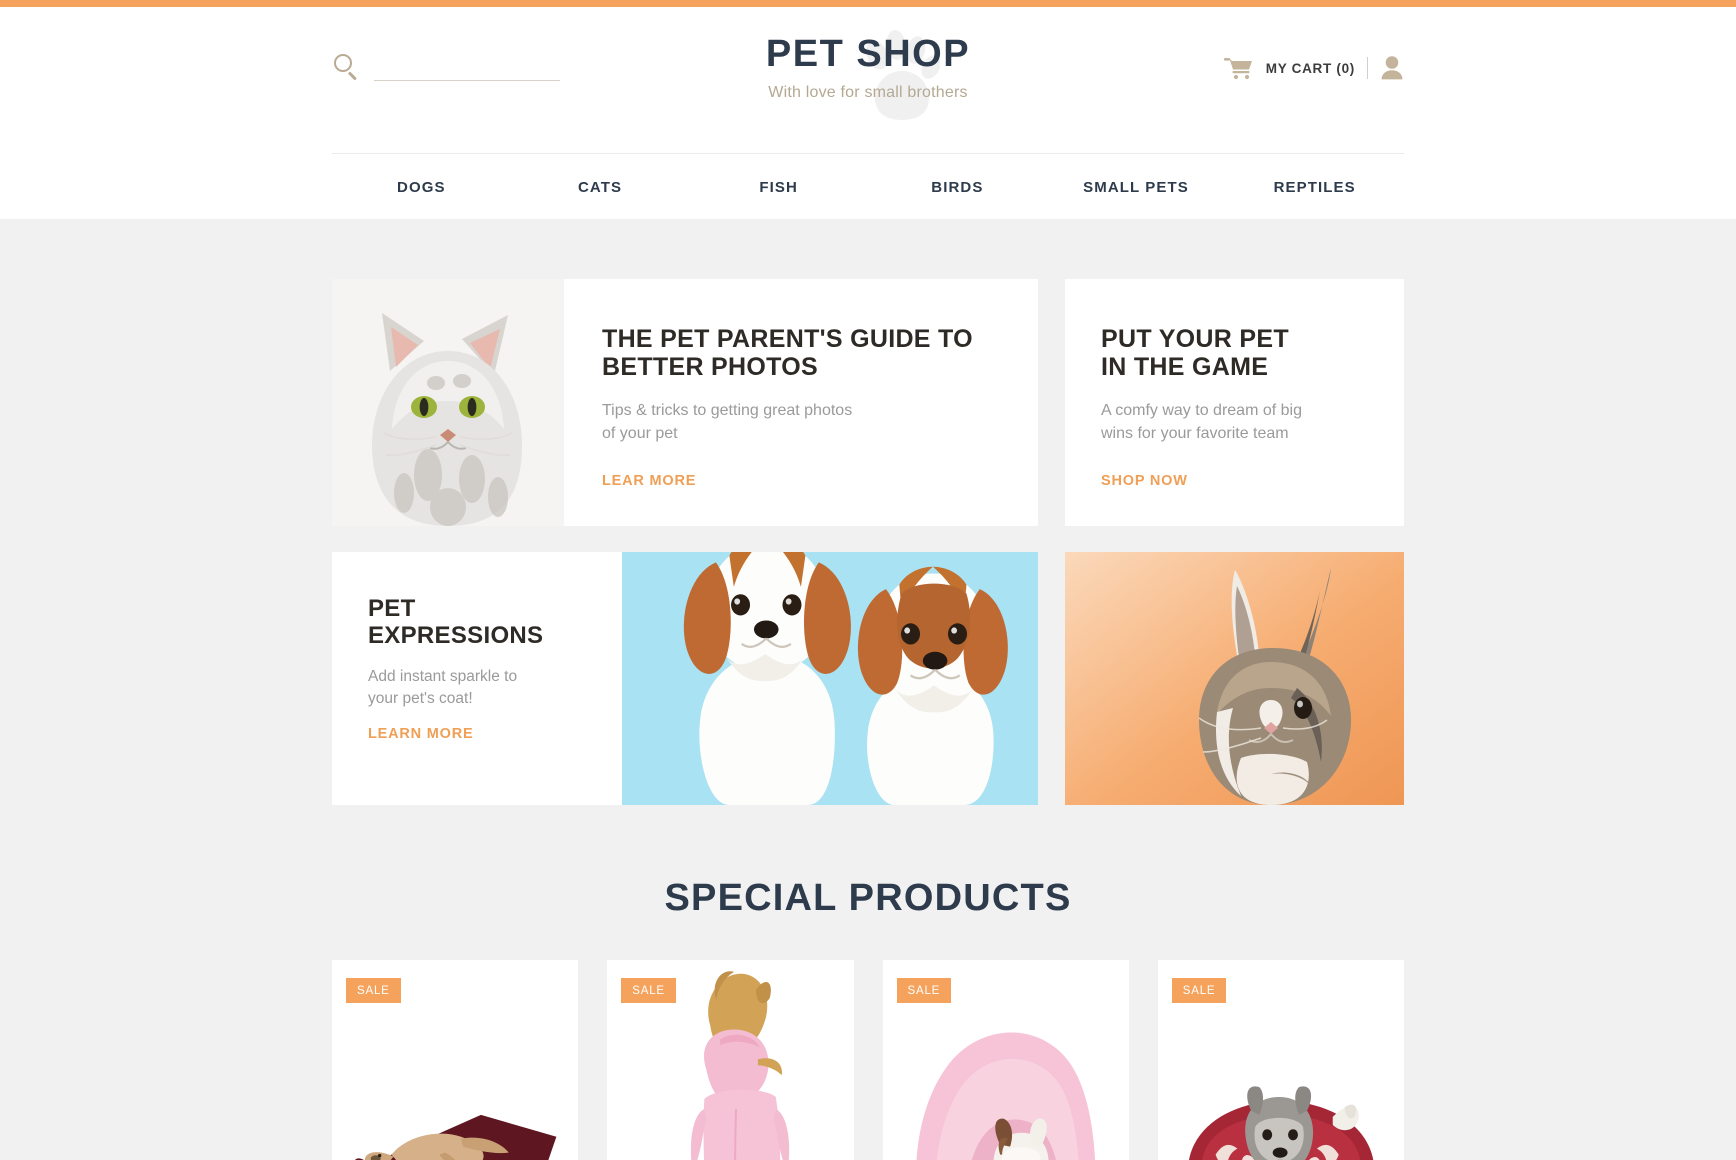  I want to click on search-area, so click(446, 67).